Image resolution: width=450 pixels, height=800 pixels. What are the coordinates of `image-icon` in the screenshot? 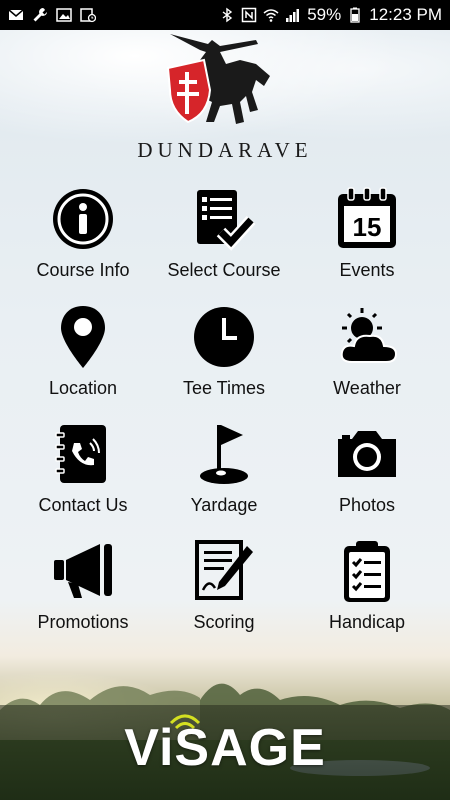 It's located at (64, 15).